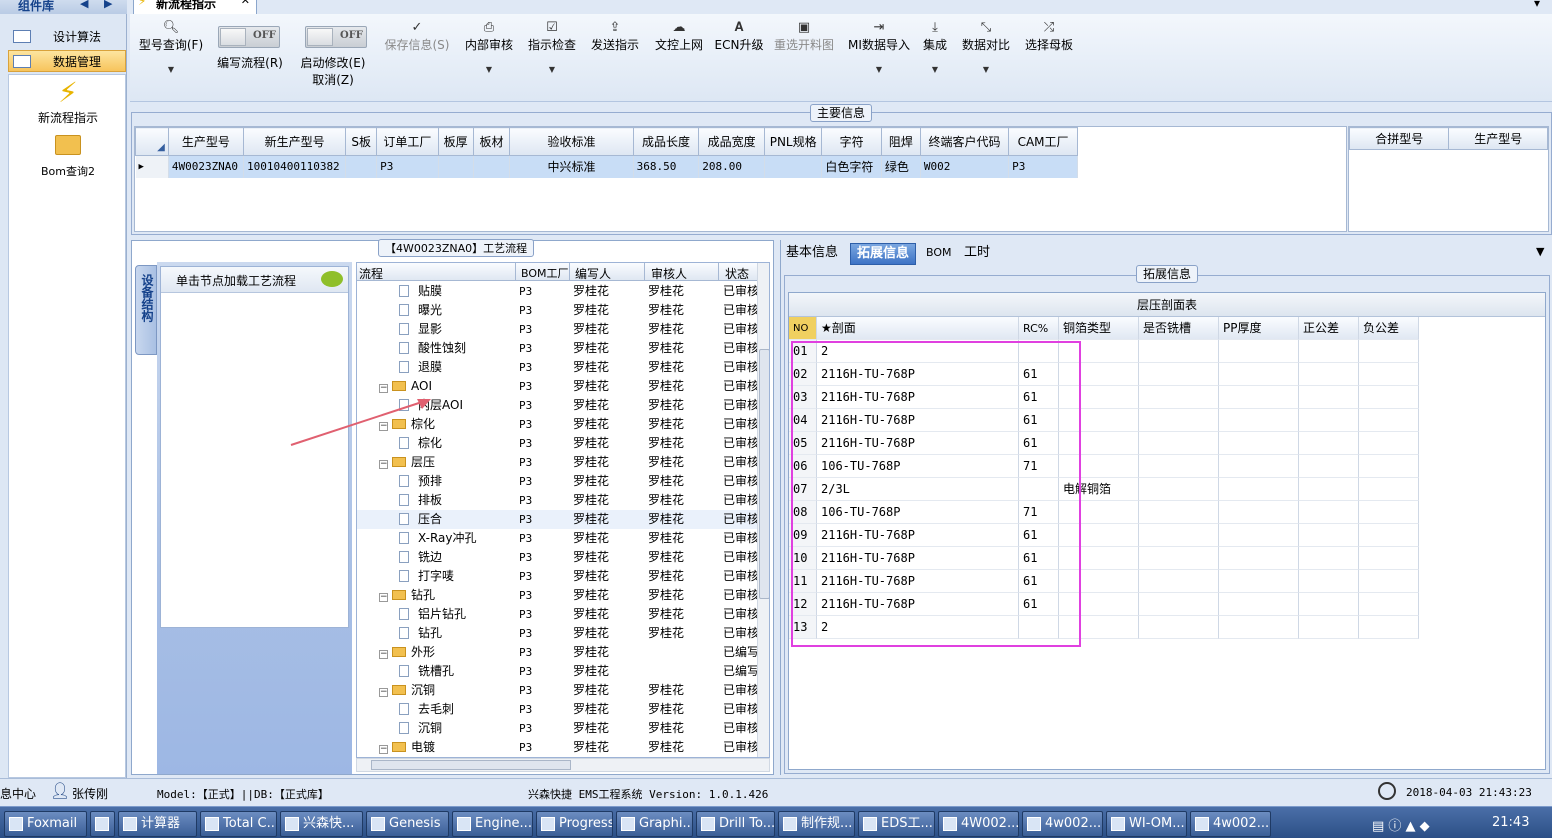 This screenshot has width=1552, height=838. What do you see at coordinates (731, 141) in the screenshot?
I see `col-header: 成品宽度` at bounding box center [731, 141].